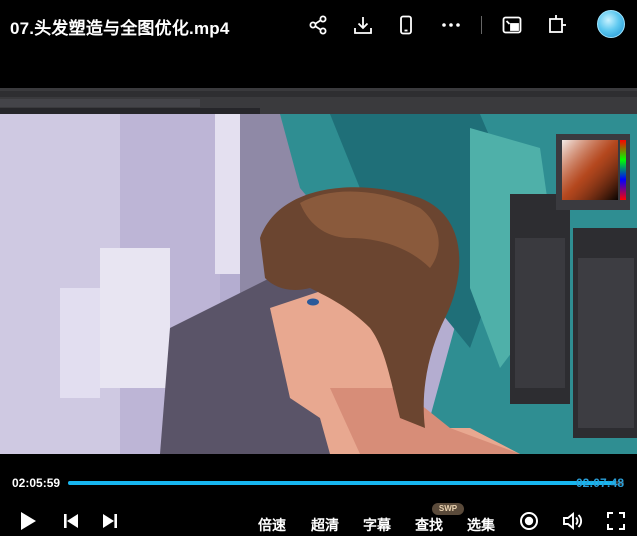 Image resolution: width=637 pixels, height=536 pixels. Describe the element at coordinates (481, 25) in the screenshot. I see `toolbar-divider` at that location.